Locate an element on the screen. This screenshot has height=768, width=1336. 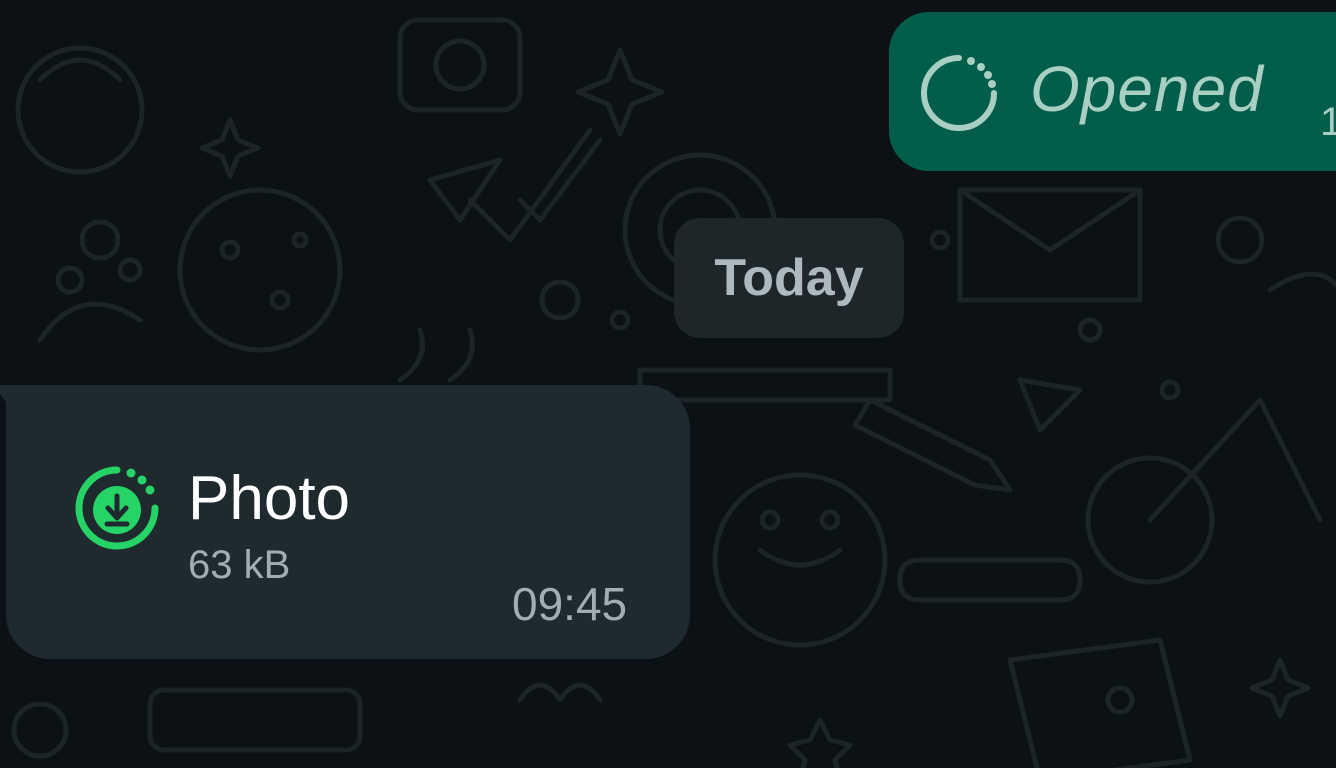
attachment-size: 63 kB is located at coordinates (239, 565).